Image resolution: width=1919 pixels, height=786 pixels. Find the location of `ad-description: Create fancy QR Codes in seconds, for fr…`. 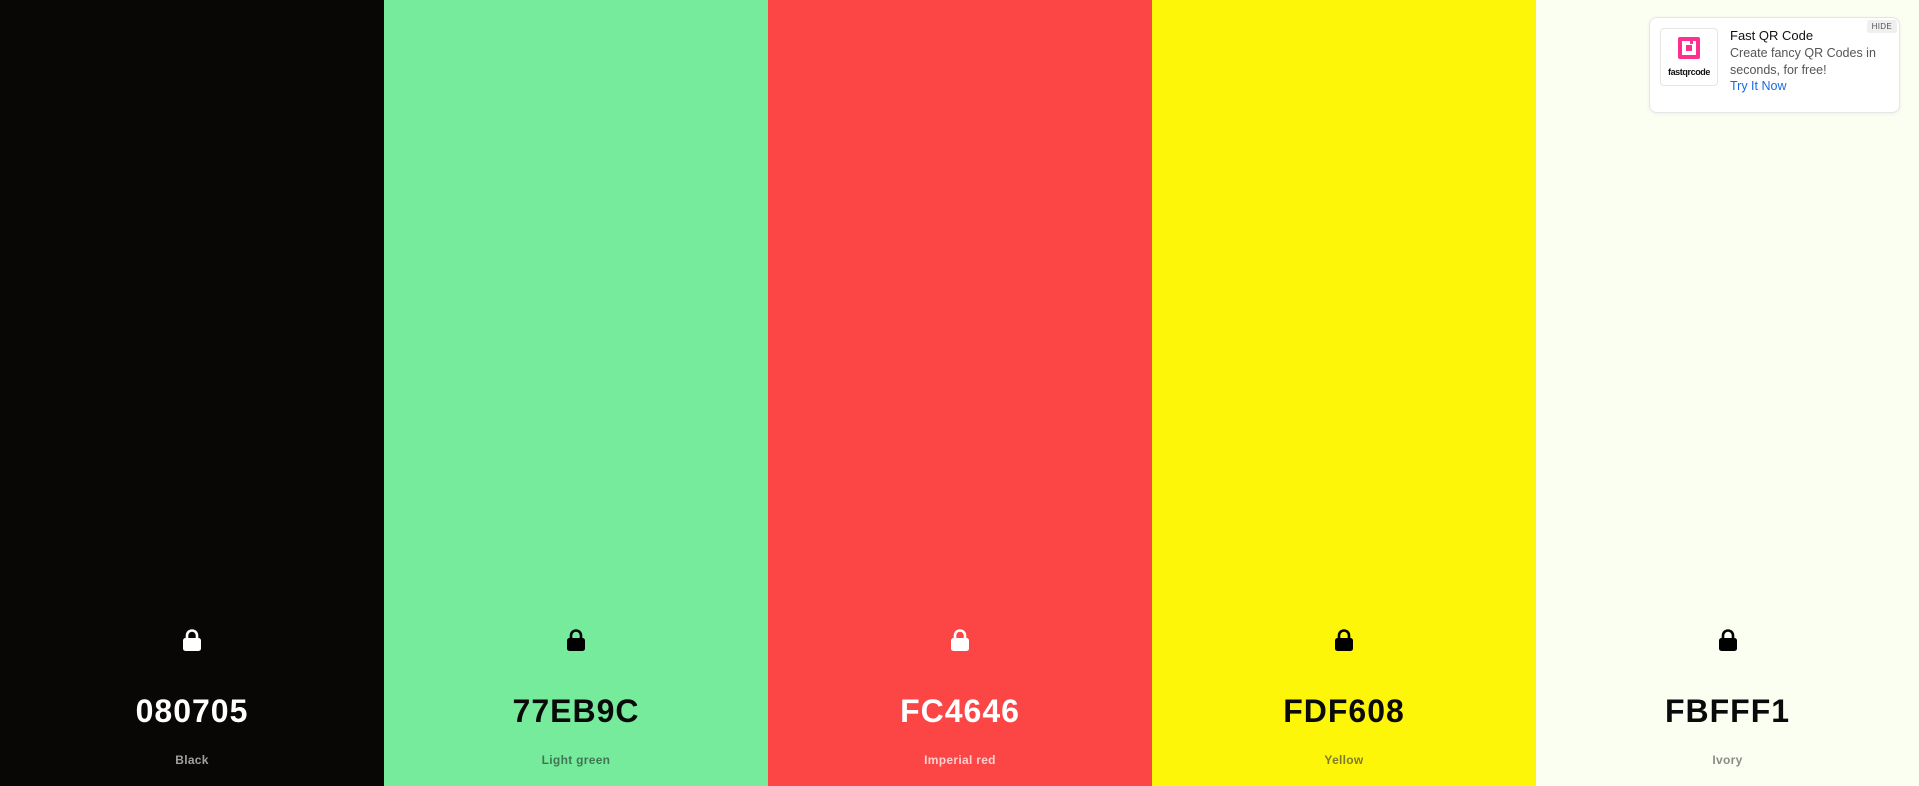

ad-description: Create fancy QR Codes in seconds, for fr… is located at coordinates (1803, 61).